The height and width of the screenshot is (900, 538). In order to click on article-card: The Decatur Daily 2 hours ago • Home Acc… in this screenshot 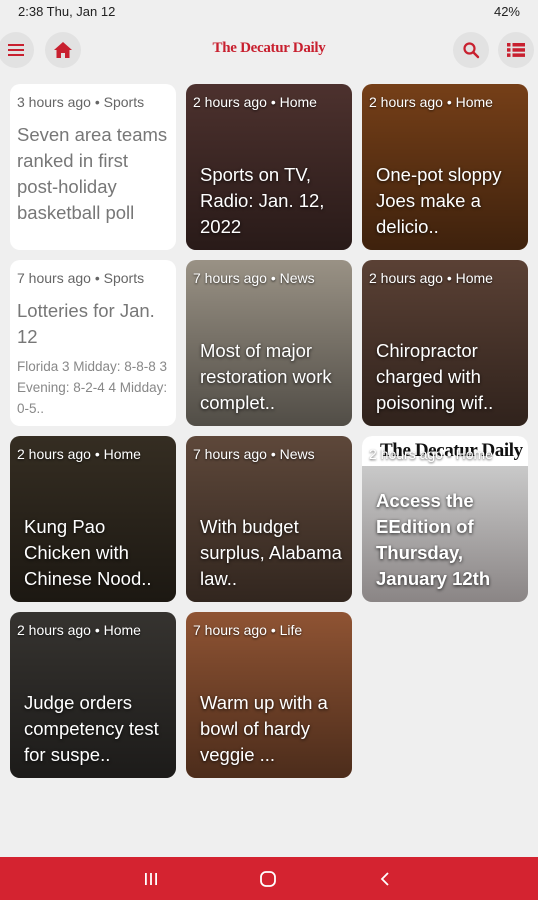, I will do `click(445, 519)`.